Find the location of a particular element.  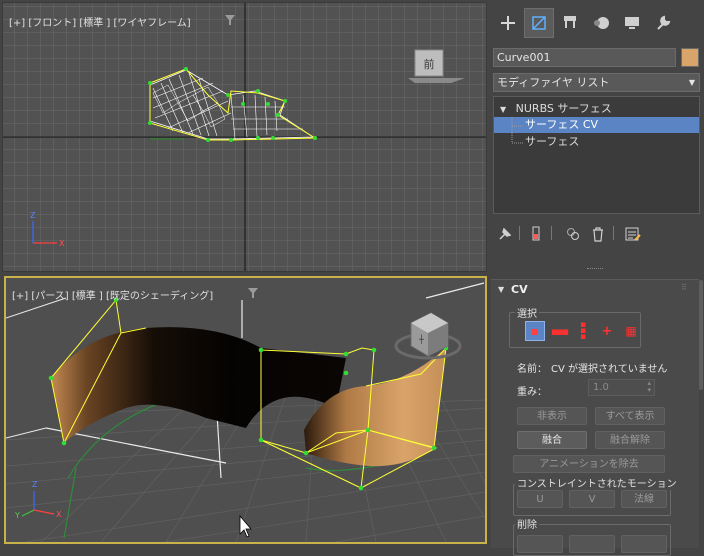

panel-splitter-handle is located at coordinates (595, 269).